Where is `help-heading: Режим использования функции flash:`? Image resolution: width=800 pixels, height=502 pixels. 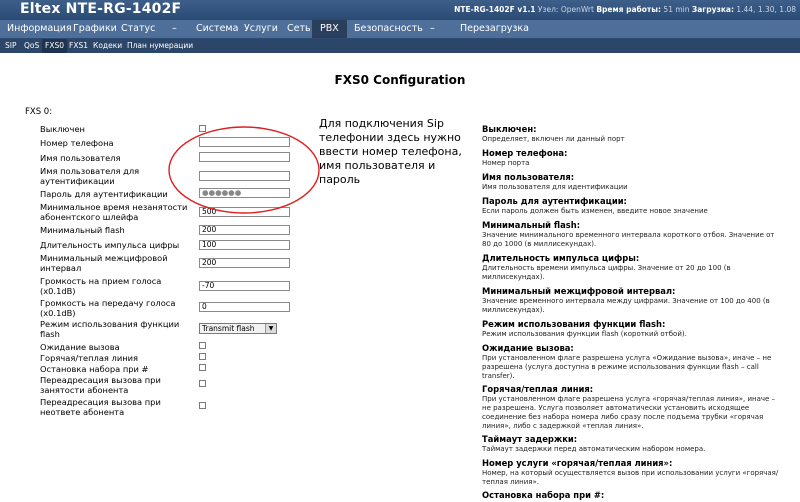 help-heading: Режим использования функции flash: is located at coordinates (574, 324).